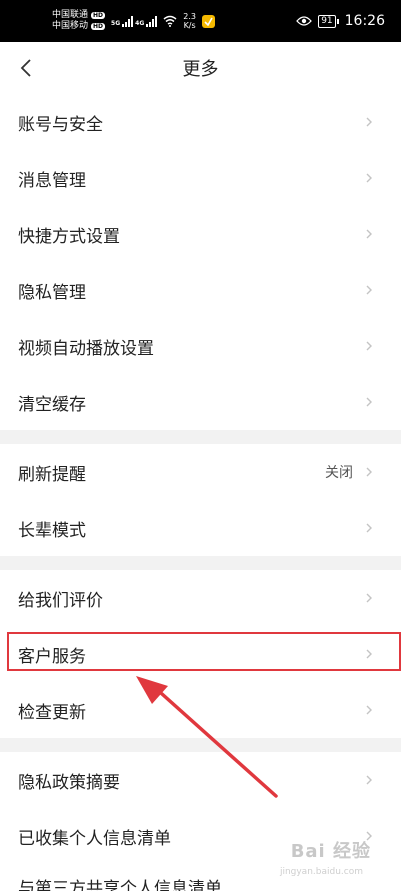  I want to click on back-arrow-icon, so click(25, 68).